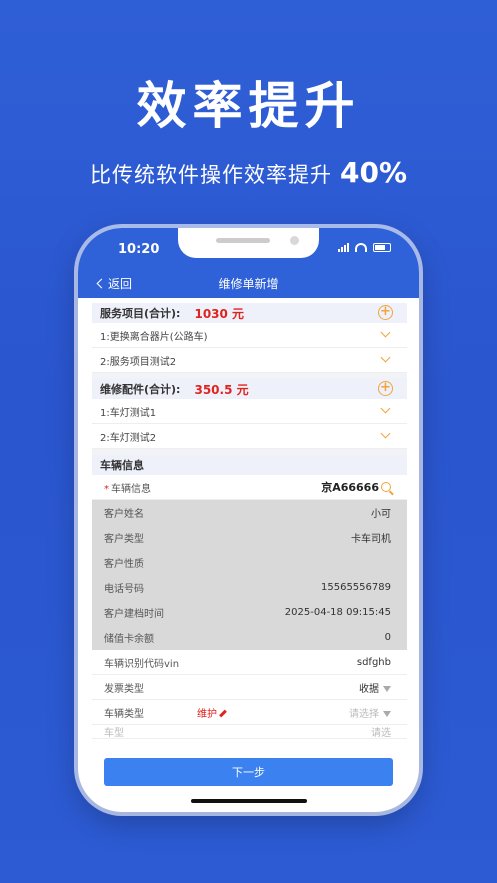  What do you see at coordinates (249, 687) in the screenshot?
I see `invoice-type-row: 发票类型 收据` at bounding box center [249, 687].